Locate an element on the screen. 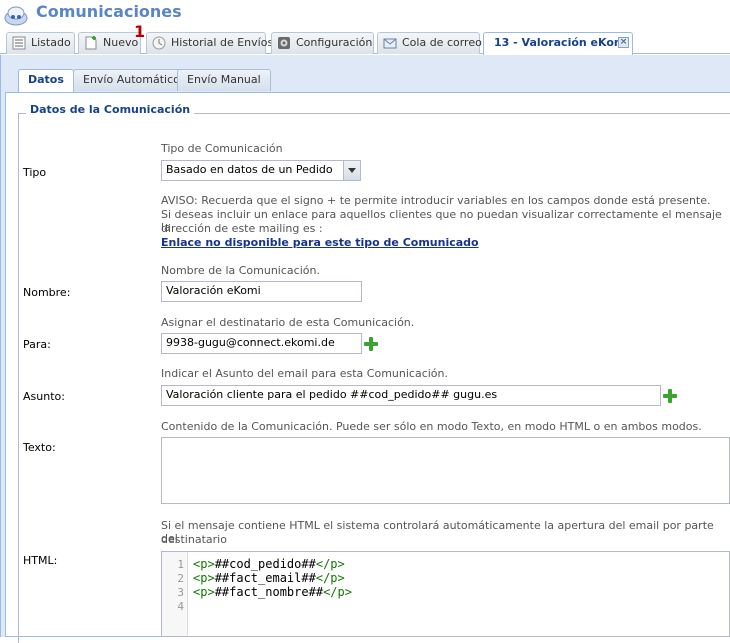 This screenshot has width=730, height=643. line-number: 4 is located at coordinates (180, 606).